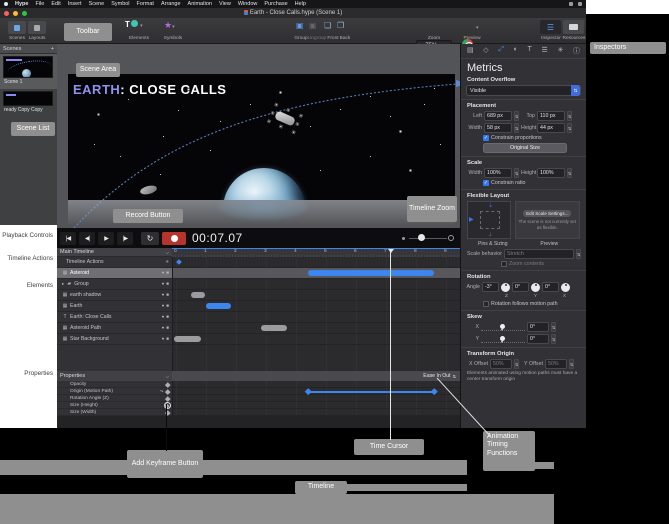 This screenshot has width=669, height=524. Describe the element at coordinates (300, 4) in the screenshot. I see `menu-item-help: Help` at that location.